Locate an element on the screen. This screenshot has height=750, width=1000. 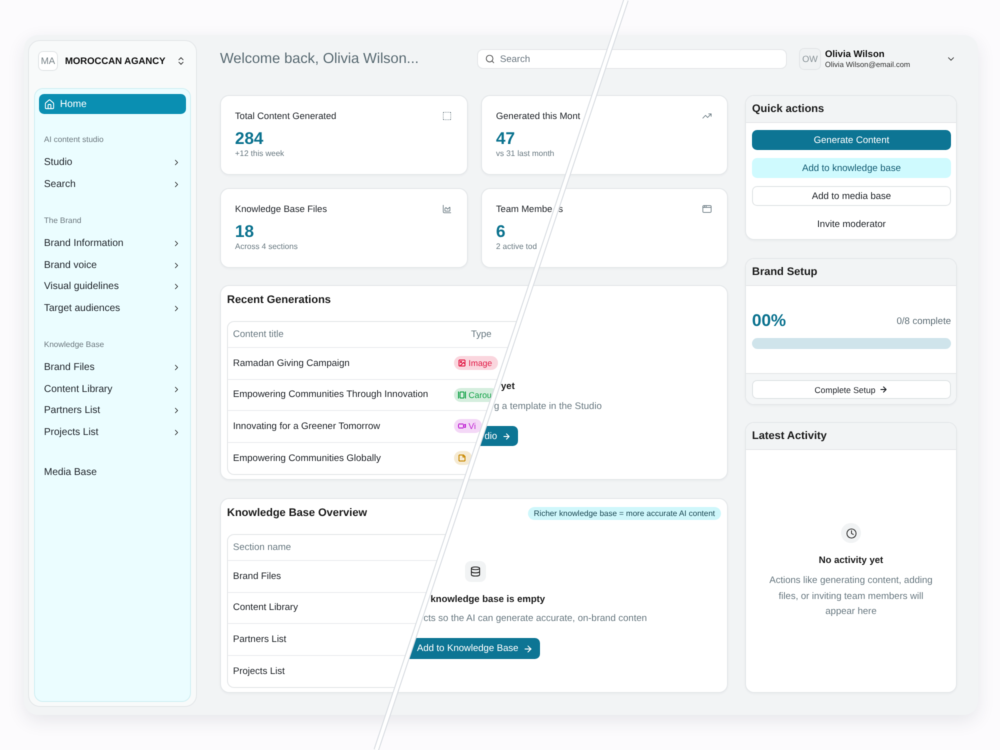
table-cell-text: Brand Files is located at coordinates (257, 576).